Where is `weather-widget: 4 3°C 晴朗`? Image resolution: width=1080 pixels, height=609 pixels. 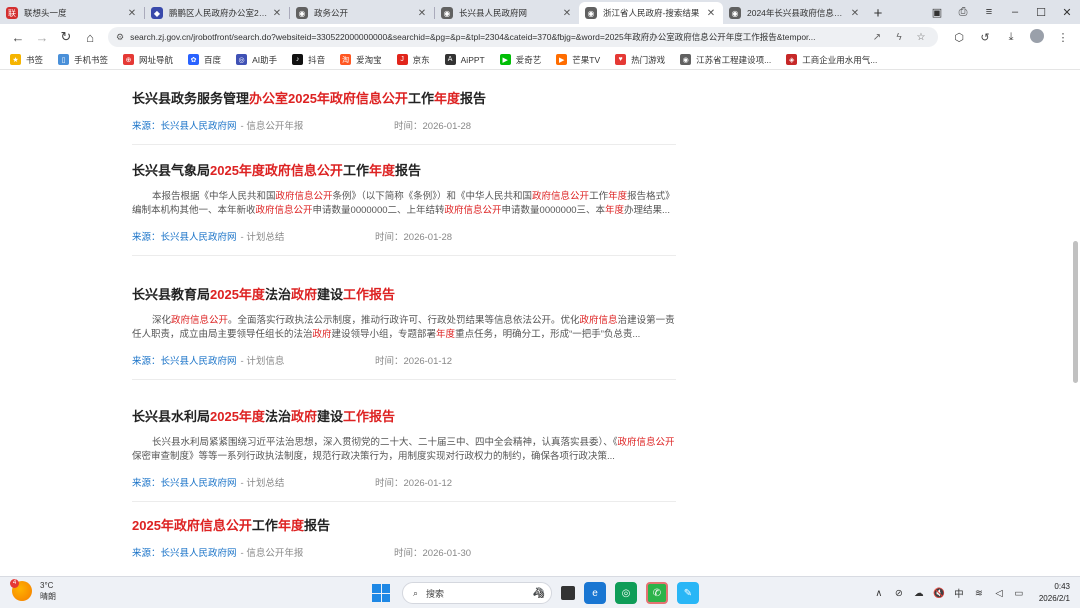 weather-widget: 4 3°C 晴朗 is located at coordinates (33, 590).